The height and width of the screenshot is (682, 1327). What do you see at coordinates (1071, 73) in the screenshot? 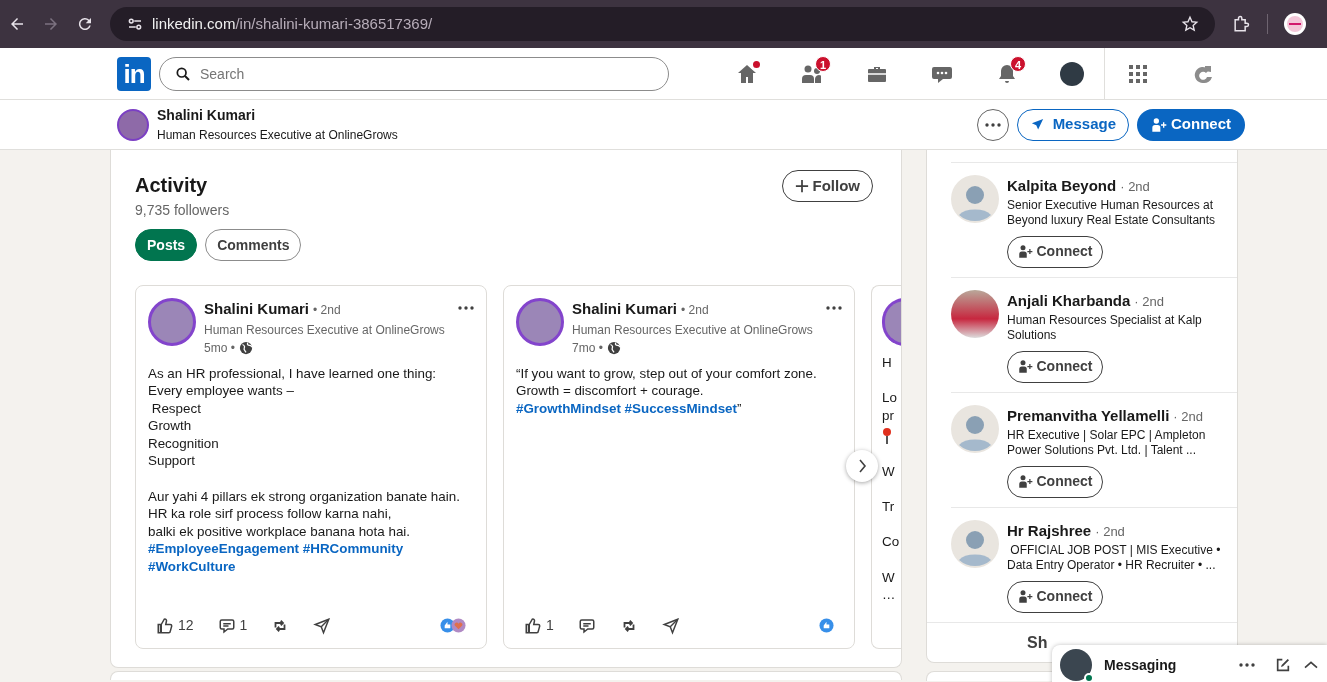
I see `user-avatar` at bounding box center [1071, 73].